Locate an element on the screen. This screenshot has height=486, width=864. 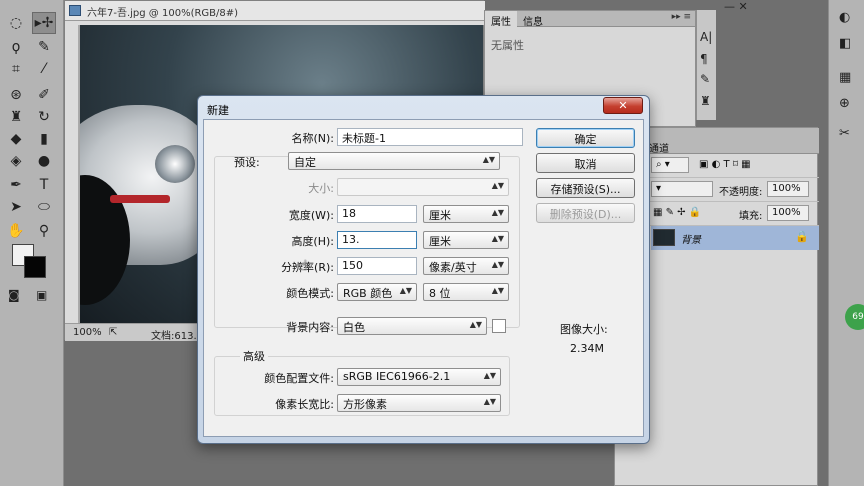
eraser-tool-icon: ◆ is located at coordinates (16, 139).